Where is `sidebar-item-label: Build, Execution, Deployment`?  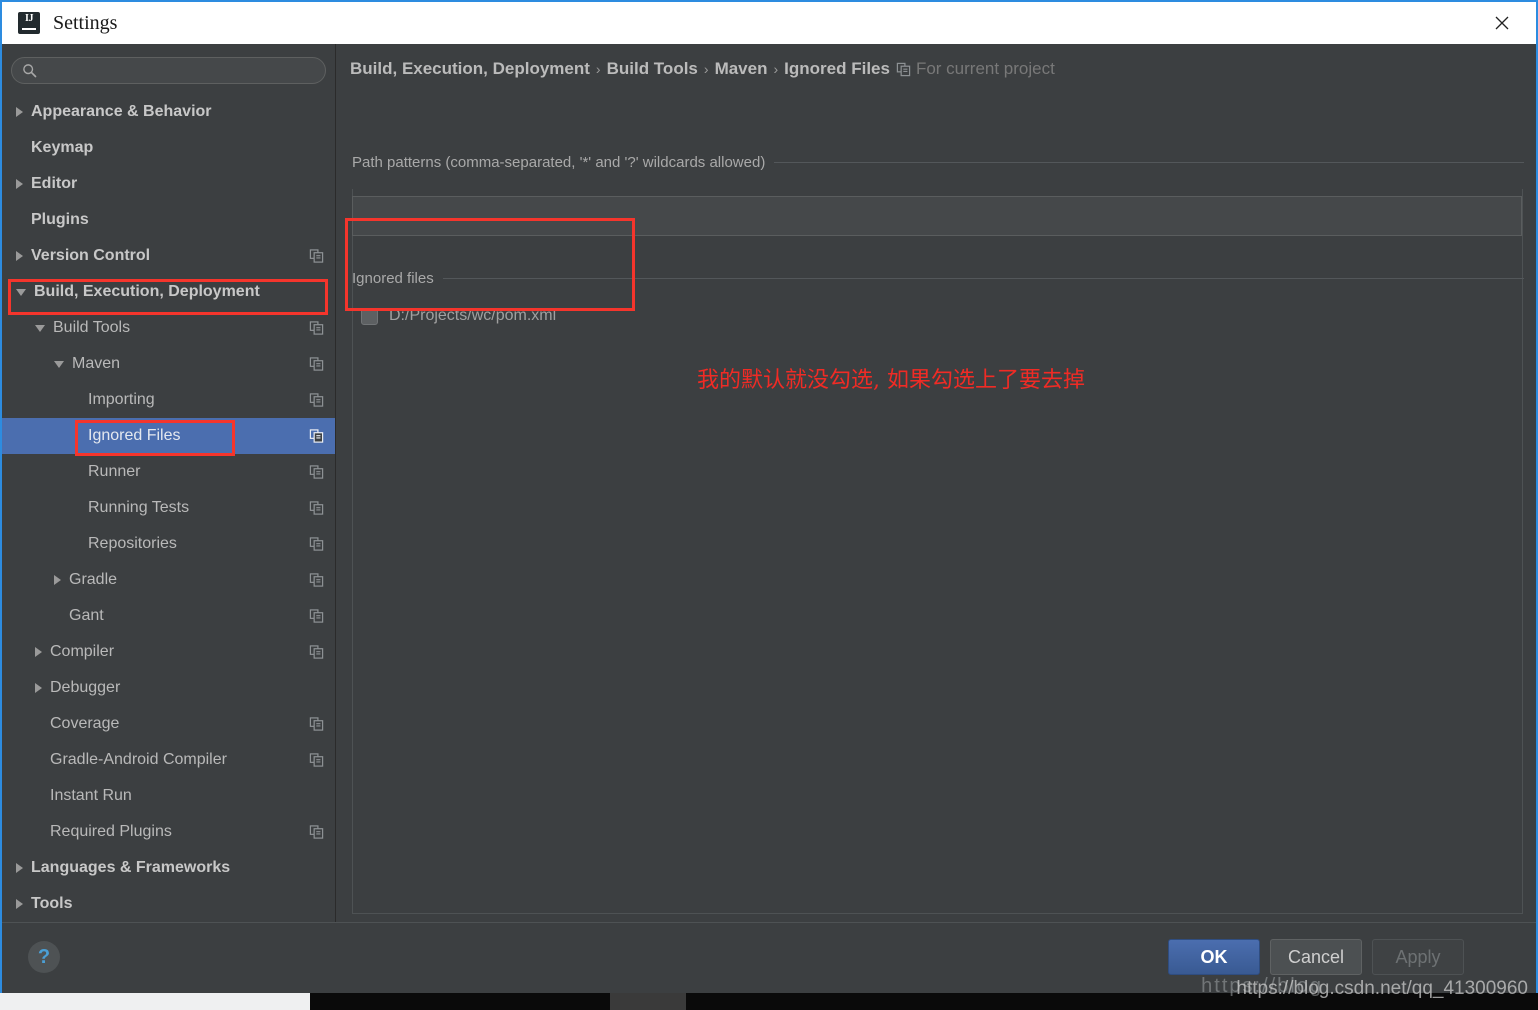 sidebar-item-label: Build, Execution, Deployment is located at coordinates (147, 291).